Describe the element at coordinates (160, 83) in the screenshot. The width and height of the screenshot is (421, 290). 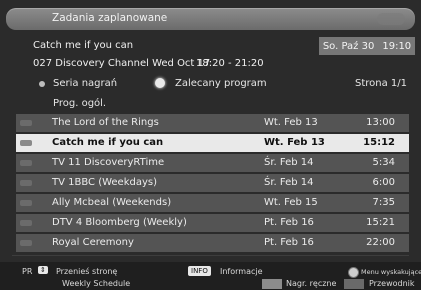
I see `recommended-radio-icon` at that location.